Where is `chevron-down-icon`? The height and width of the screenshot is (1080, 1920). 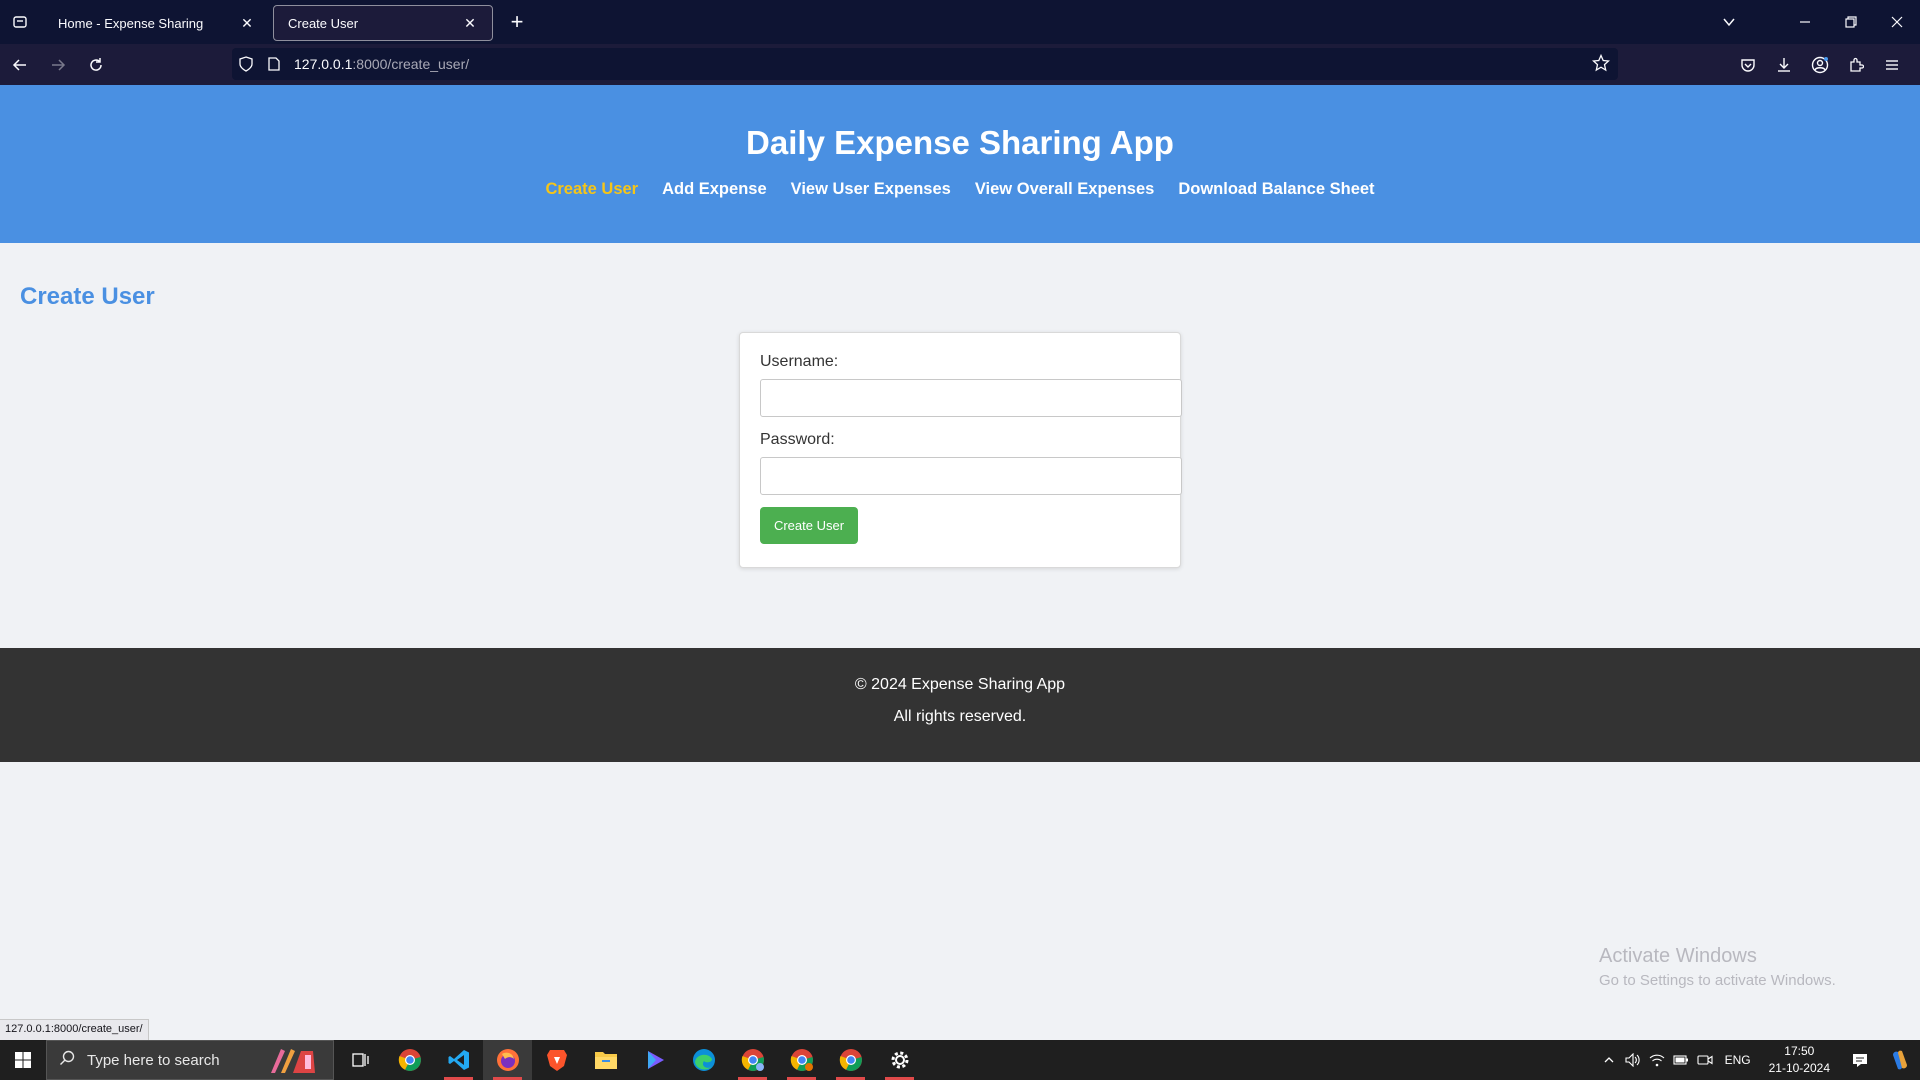
chevron-down-icon is located at coordinates (1729, 22).